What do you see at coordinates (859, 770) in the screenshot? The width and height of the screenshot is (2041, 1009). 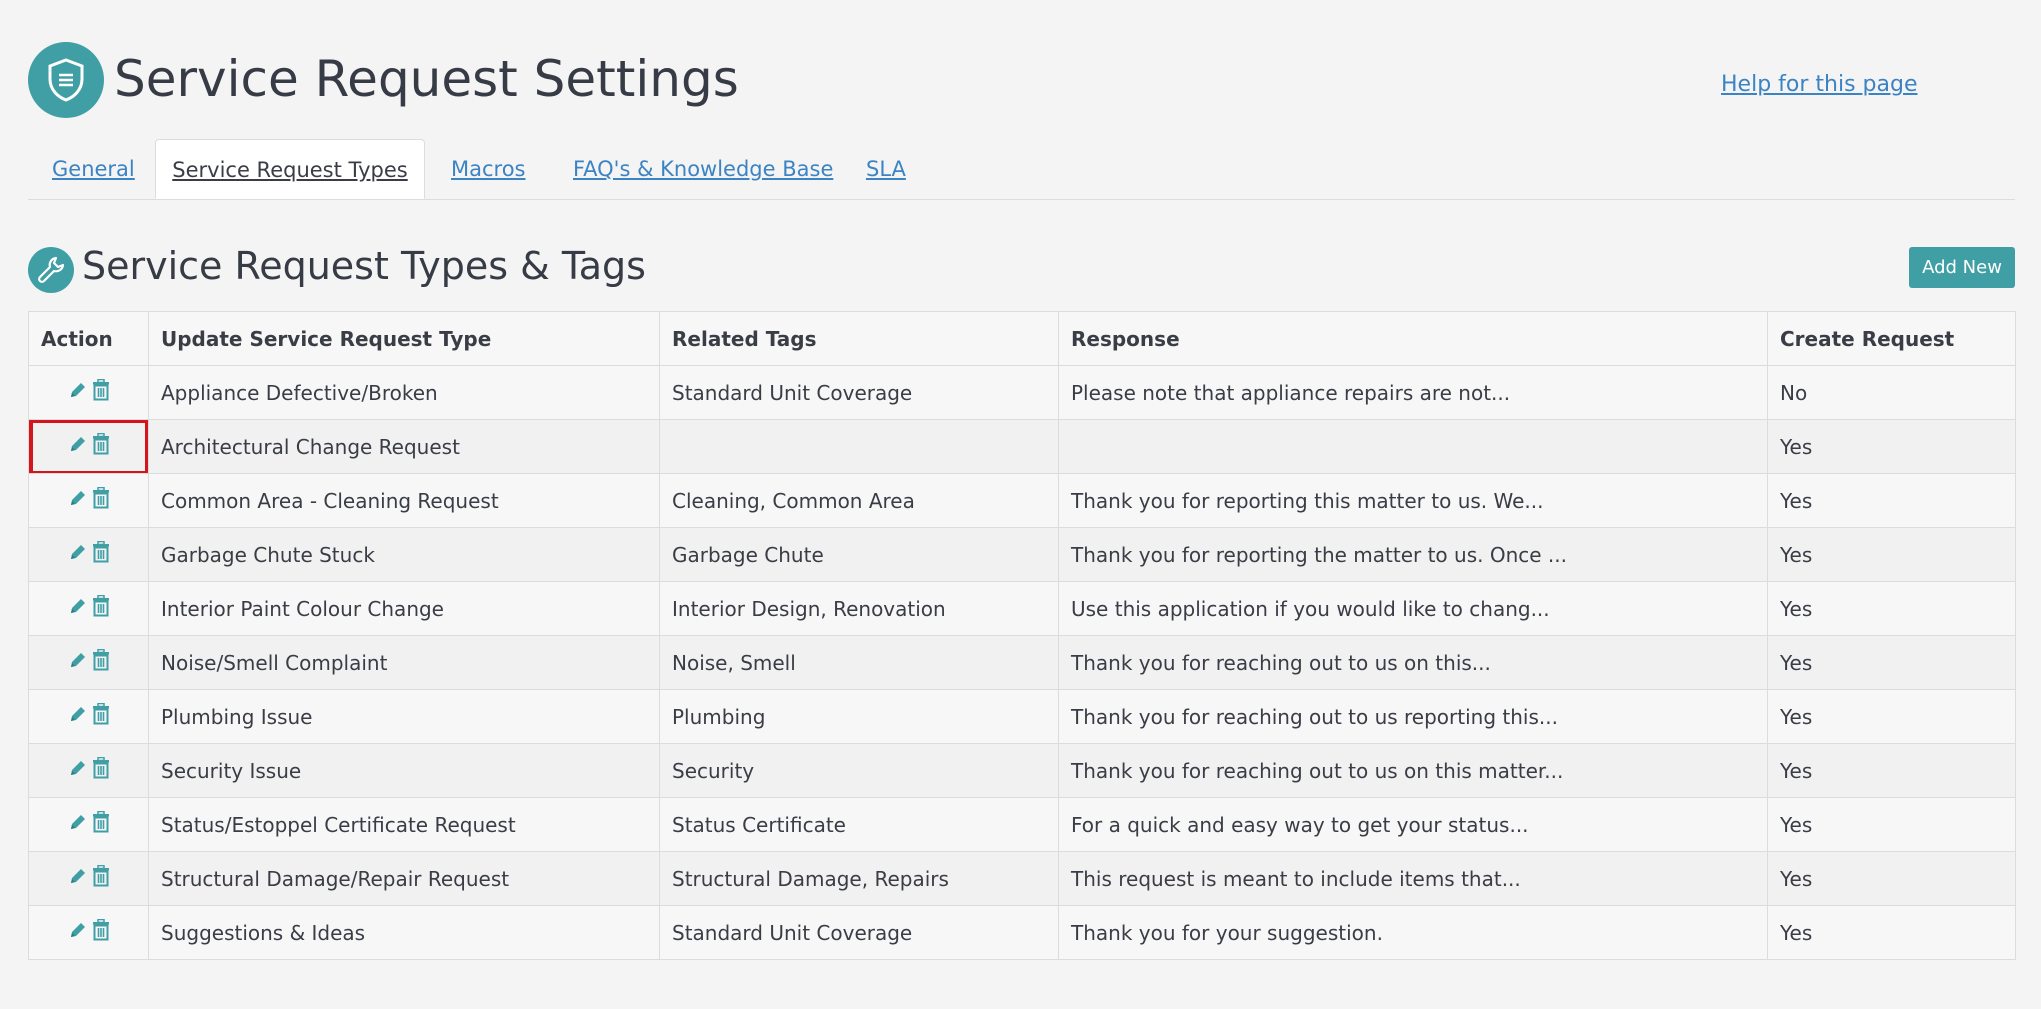 I see `cell-tags: Security` at bounding box center [859, 770].